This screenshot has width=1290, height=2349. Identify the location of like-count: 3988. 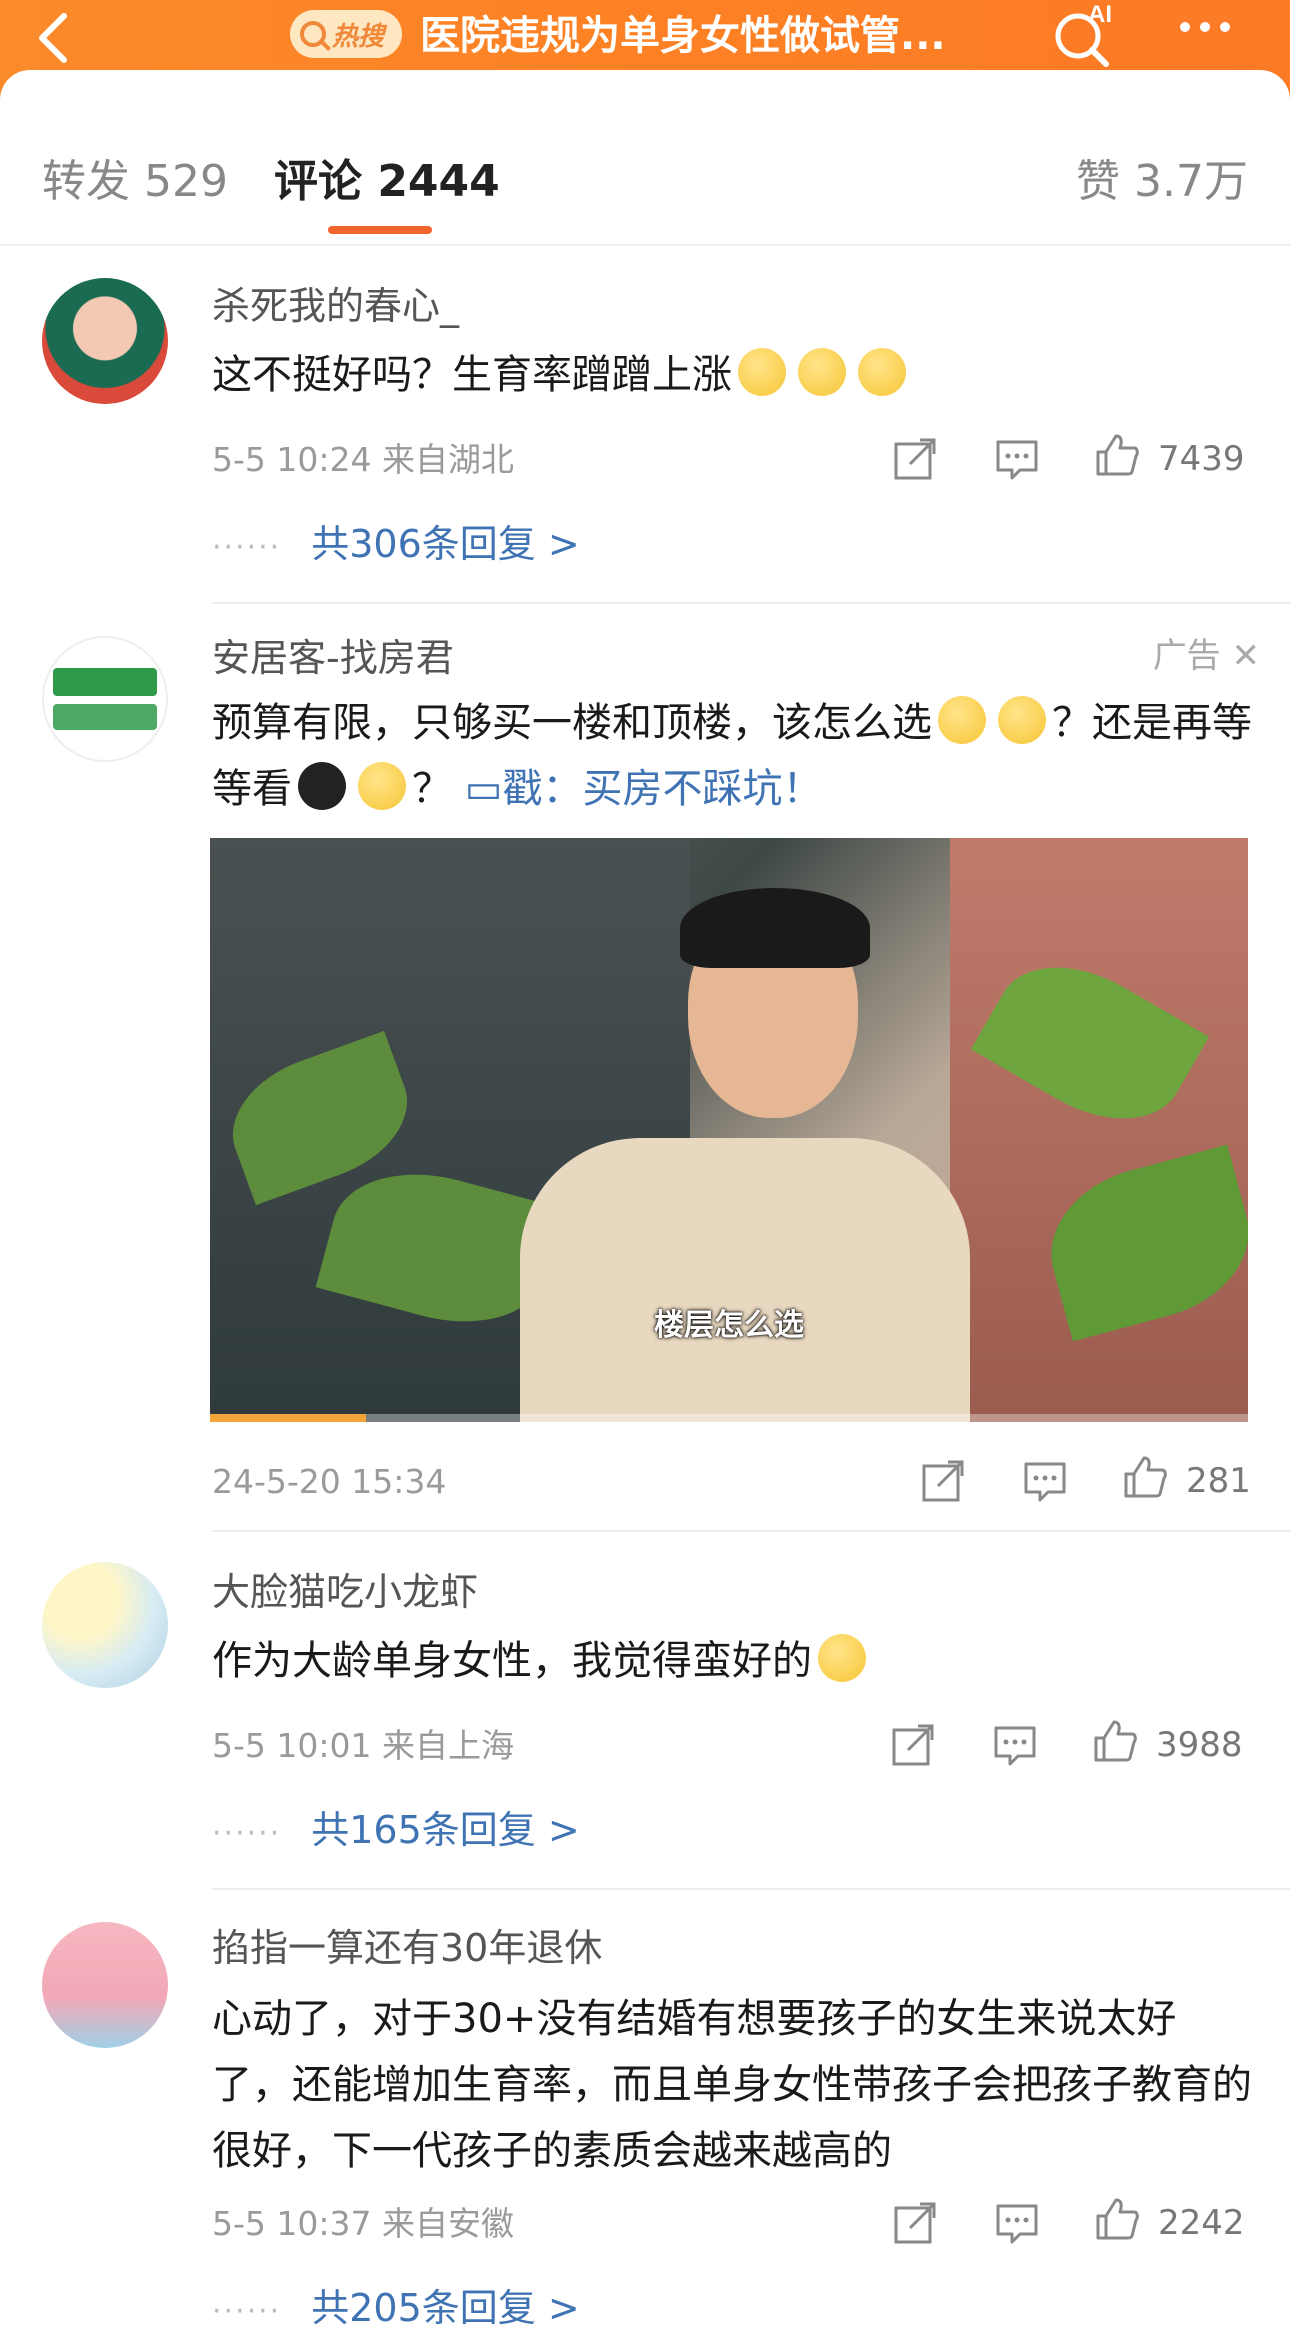
(1199, 1745).